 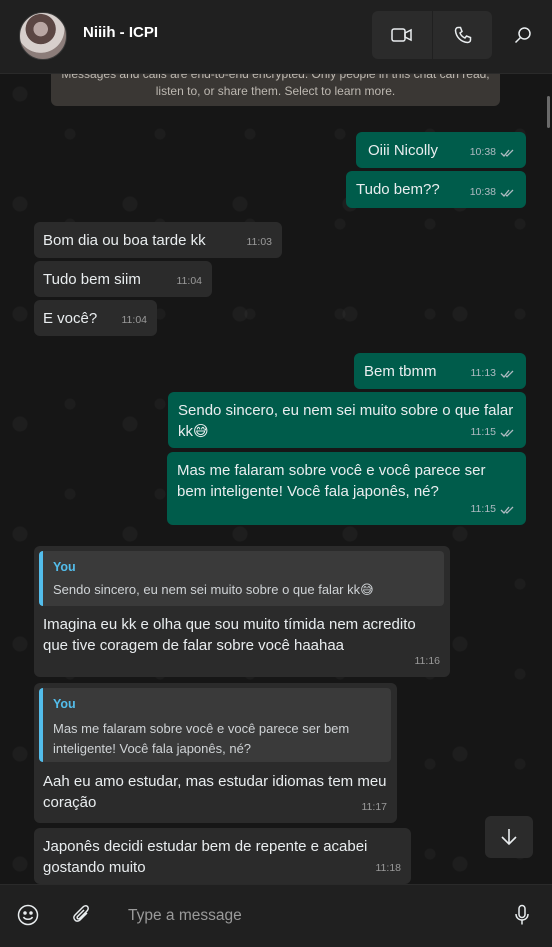 I want to click on message-composer, so click(x=276, y=915).